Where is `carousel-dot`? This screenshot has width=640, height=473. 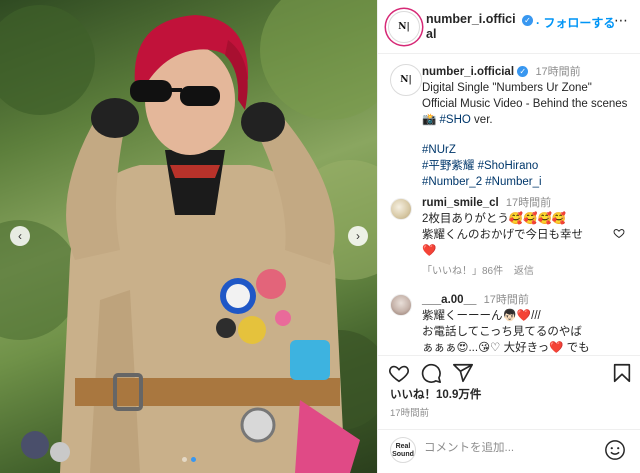 carousel-dot is located at coordinates (184, 459).